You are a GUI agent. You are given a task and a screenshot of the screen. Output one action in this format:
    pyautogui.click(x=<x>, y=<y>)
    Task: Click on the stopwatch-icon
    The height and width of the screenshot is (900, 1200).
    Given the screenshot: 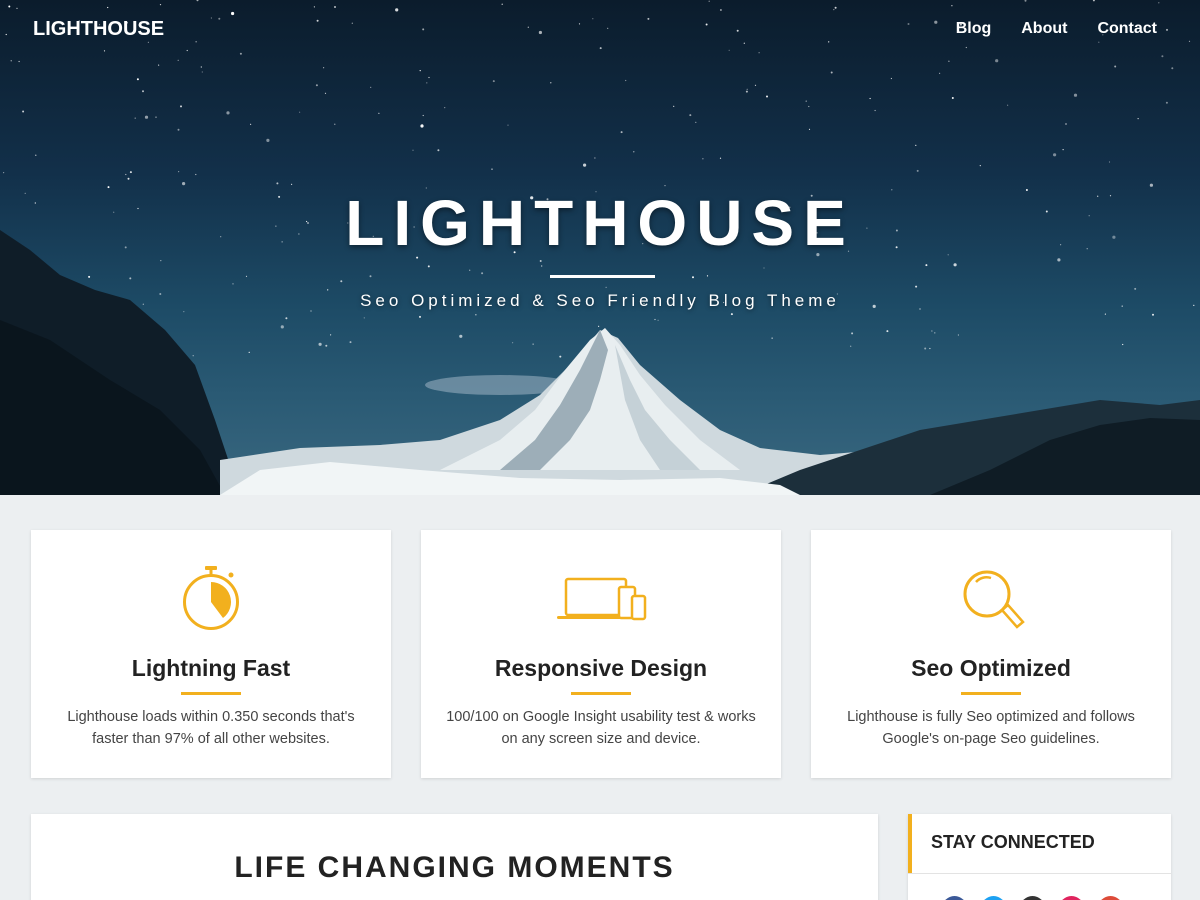 What is the action you would take?
    pyautogui.click(x=211, y=598)
    